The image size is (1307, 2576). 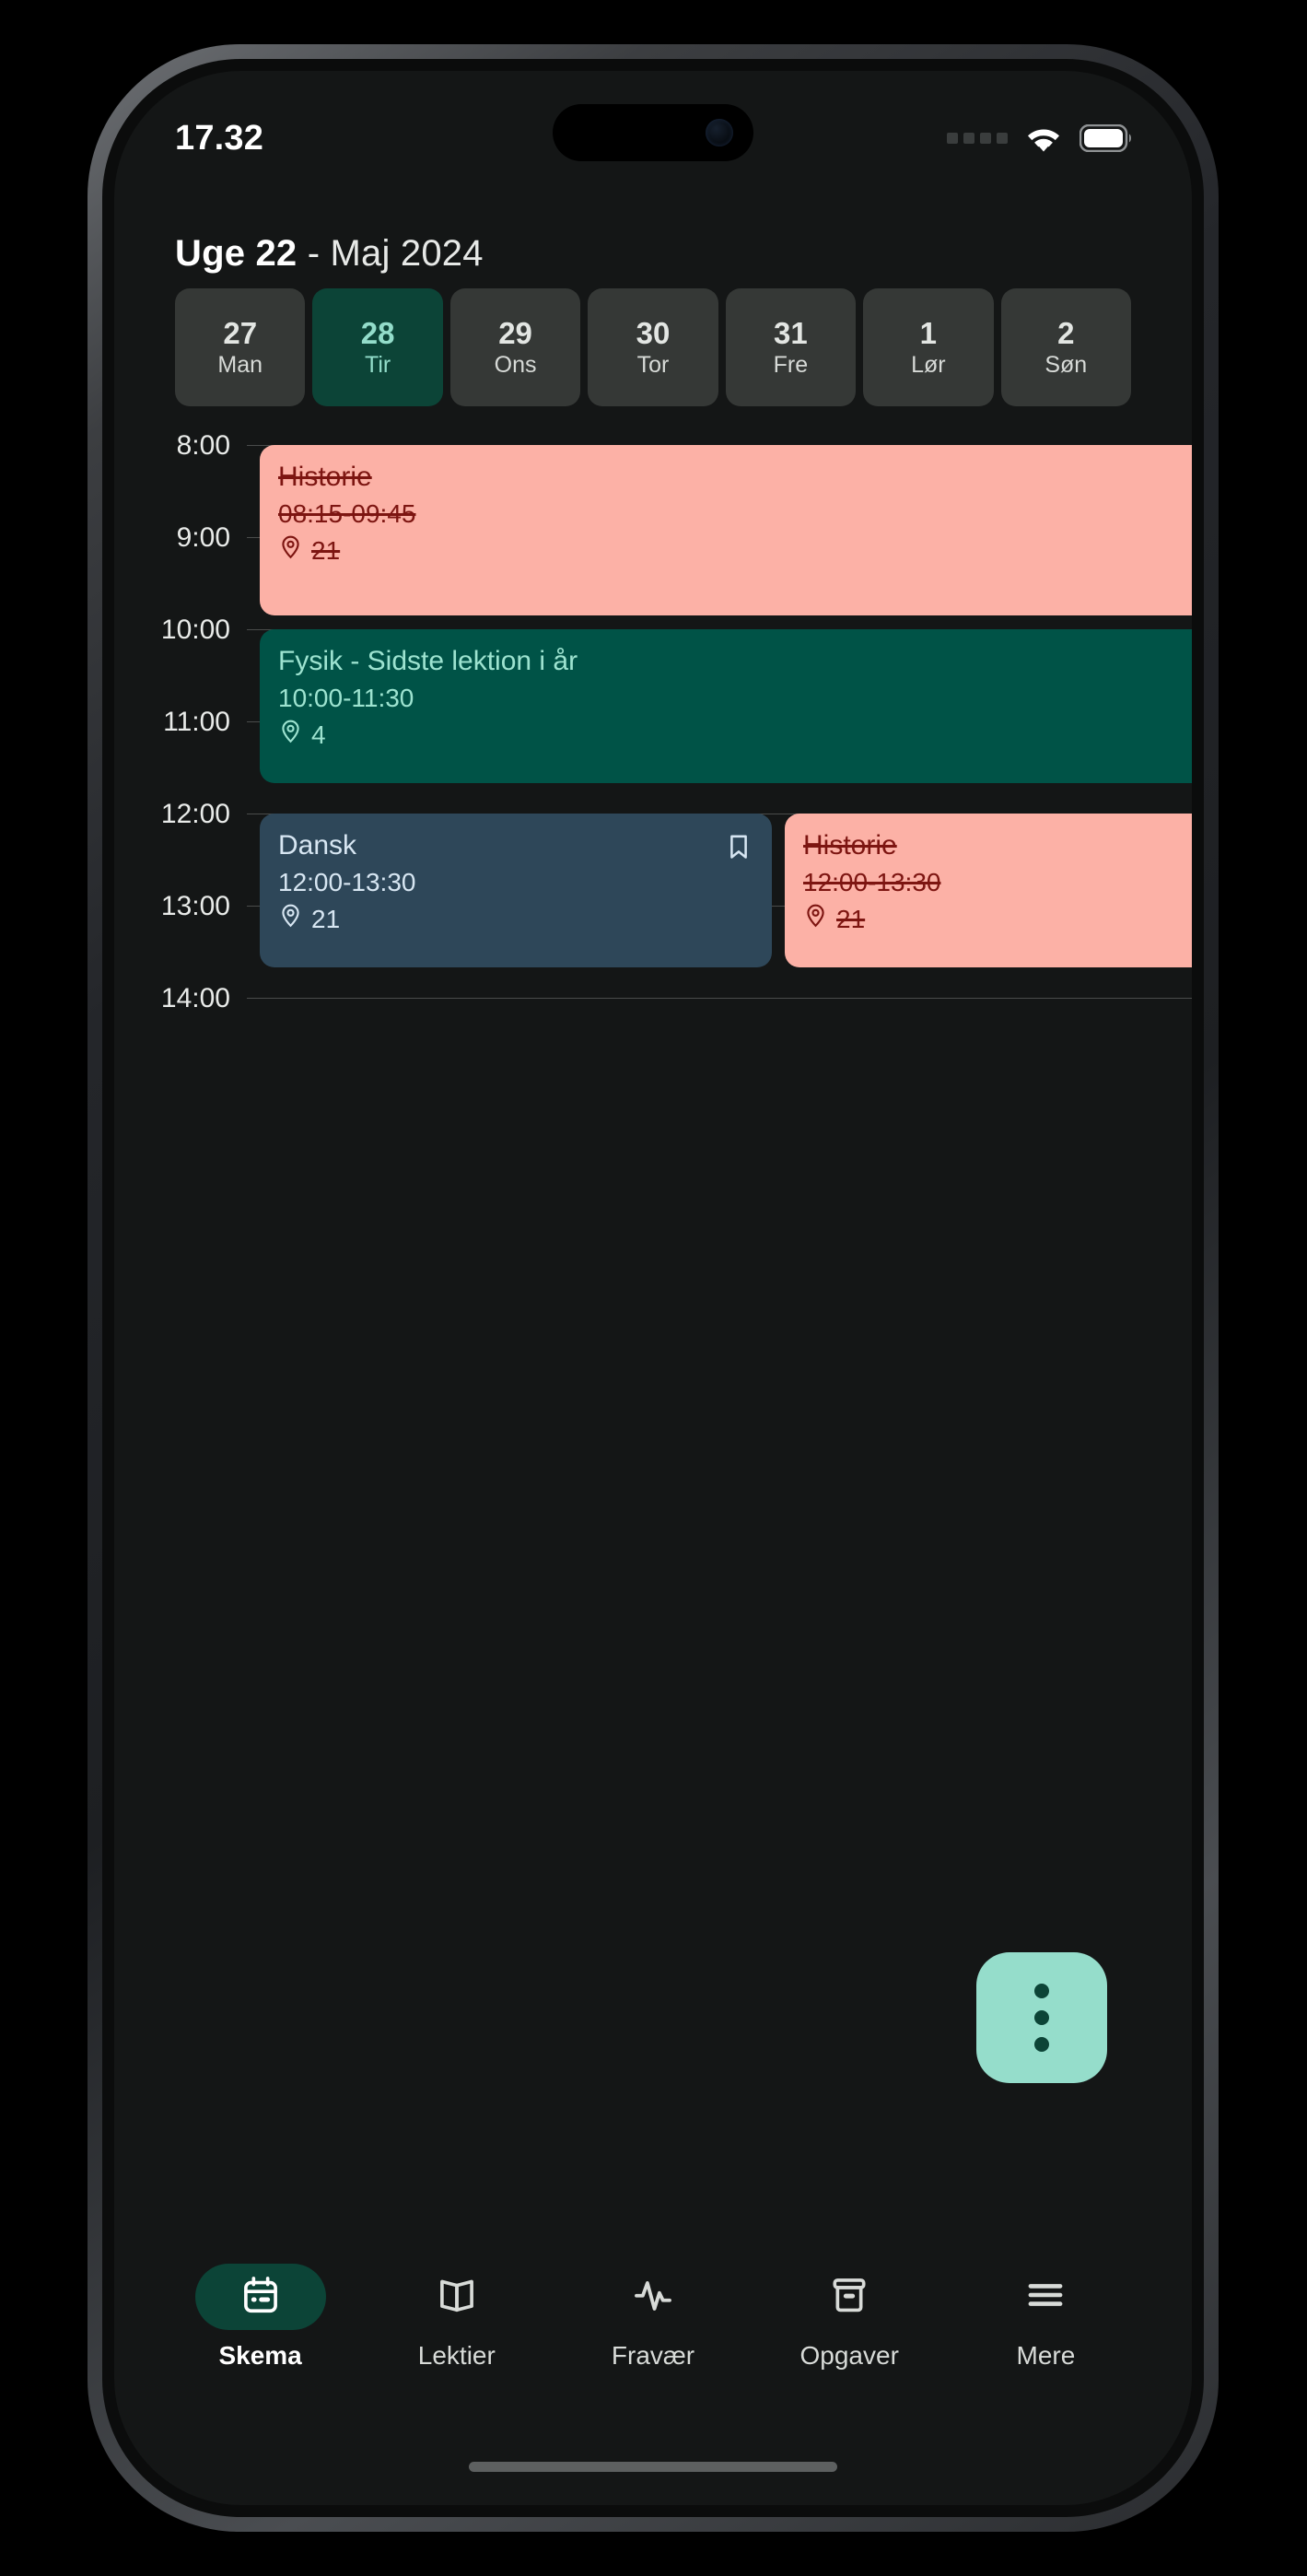 I want to click on hour-label: 9:00, so click(x=203, y=537).